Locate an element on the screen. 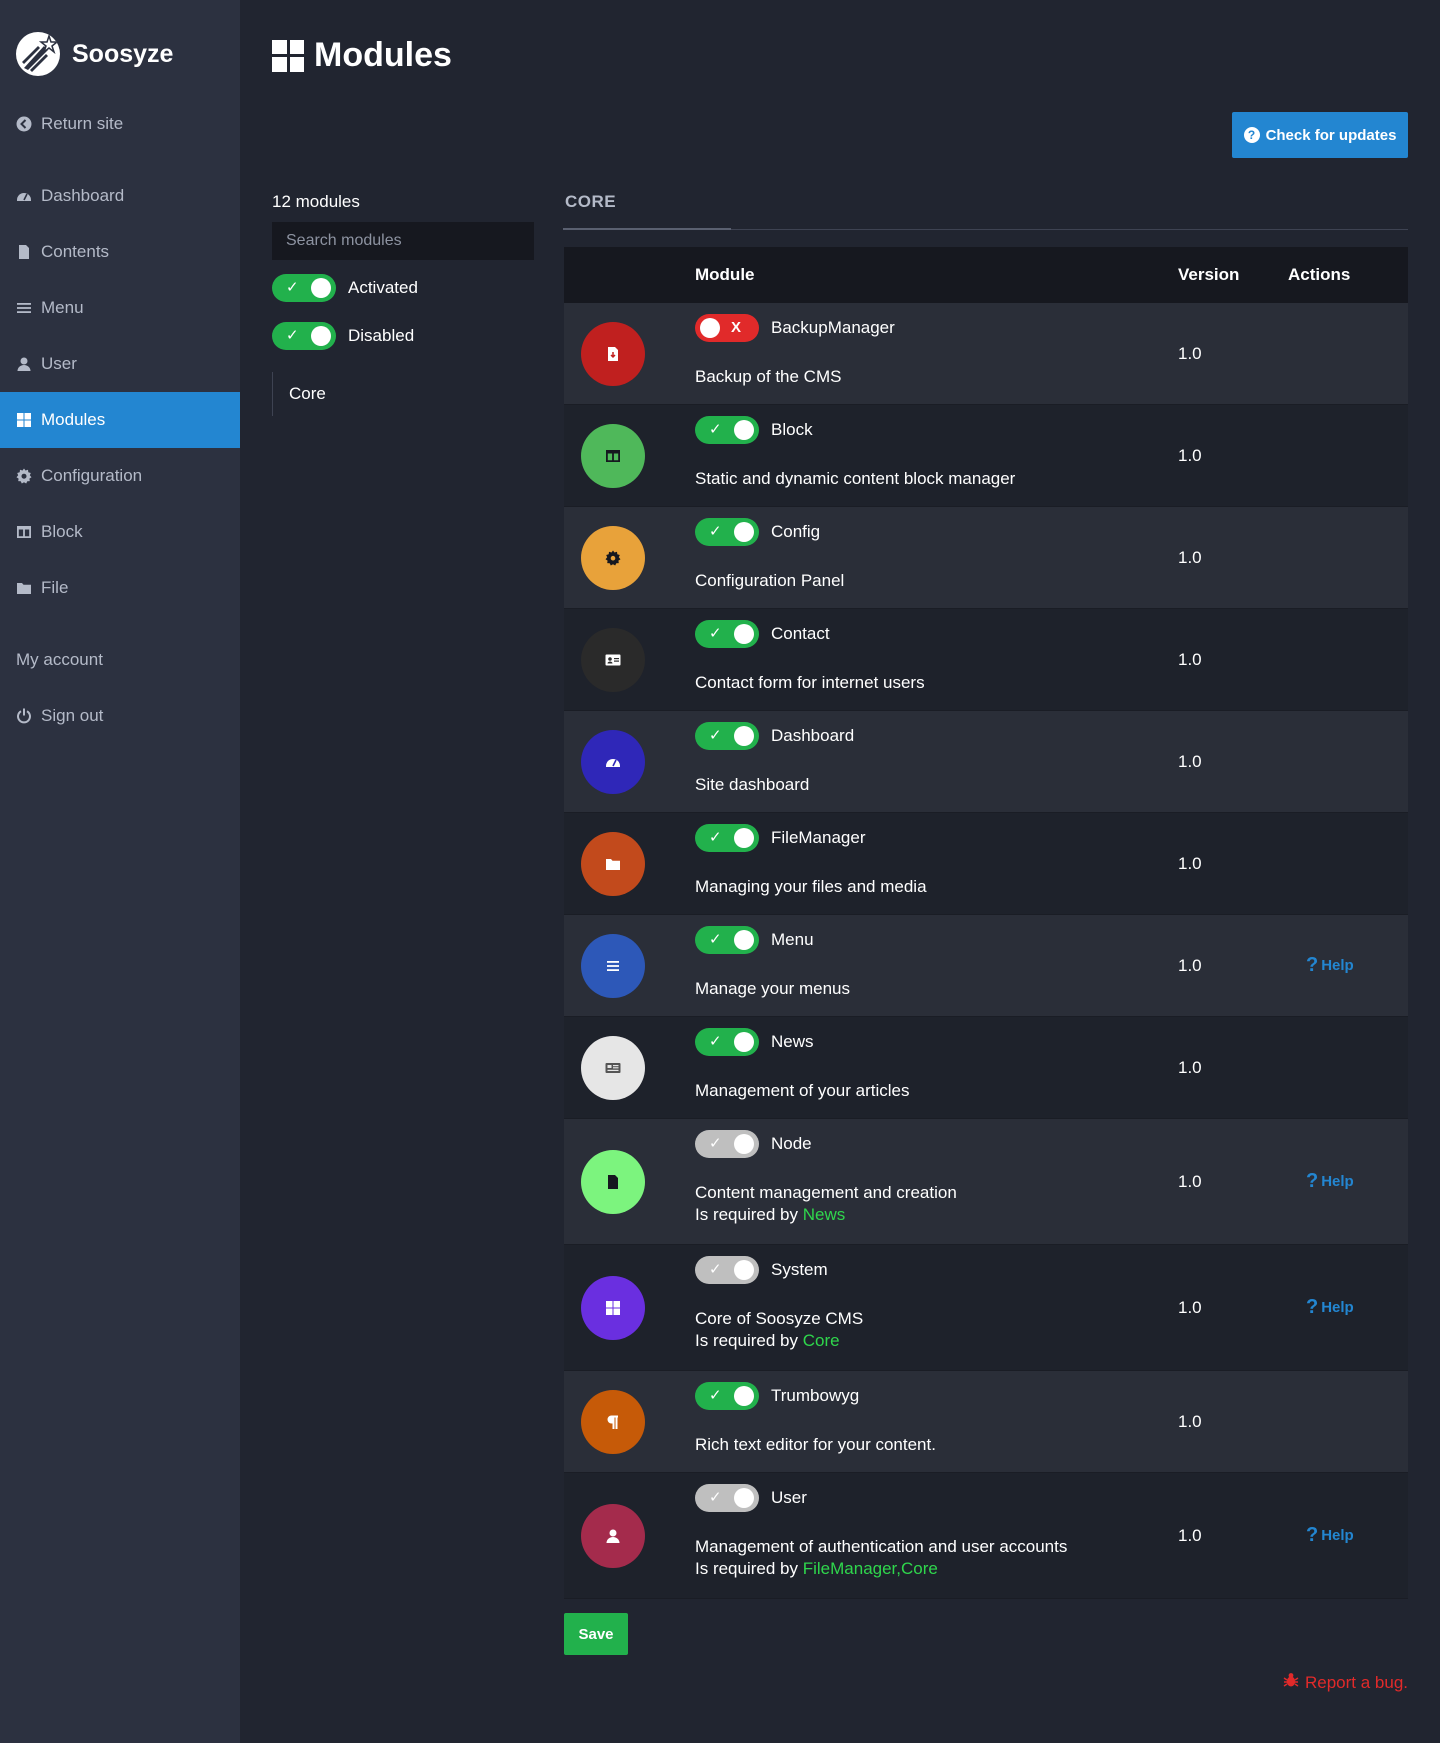 This screenshot has height=1743, width=1440. required-by-link: News is located at coordinates (824, 1214).